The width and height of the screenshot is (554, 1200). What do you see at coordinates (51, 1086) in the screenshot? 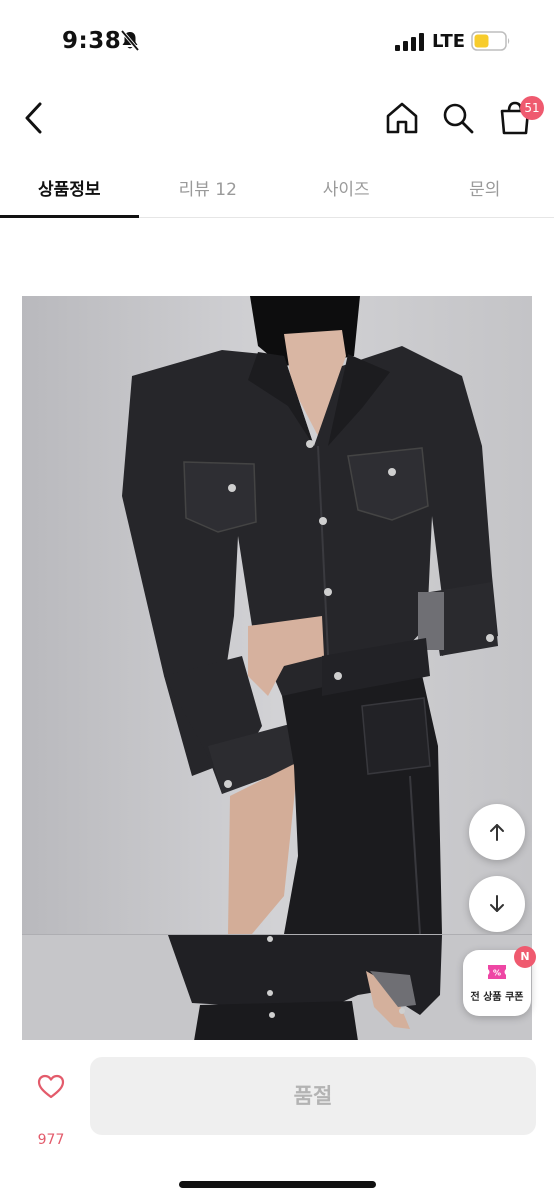
I see `heart-icon` at bounding box center [51, 1086].